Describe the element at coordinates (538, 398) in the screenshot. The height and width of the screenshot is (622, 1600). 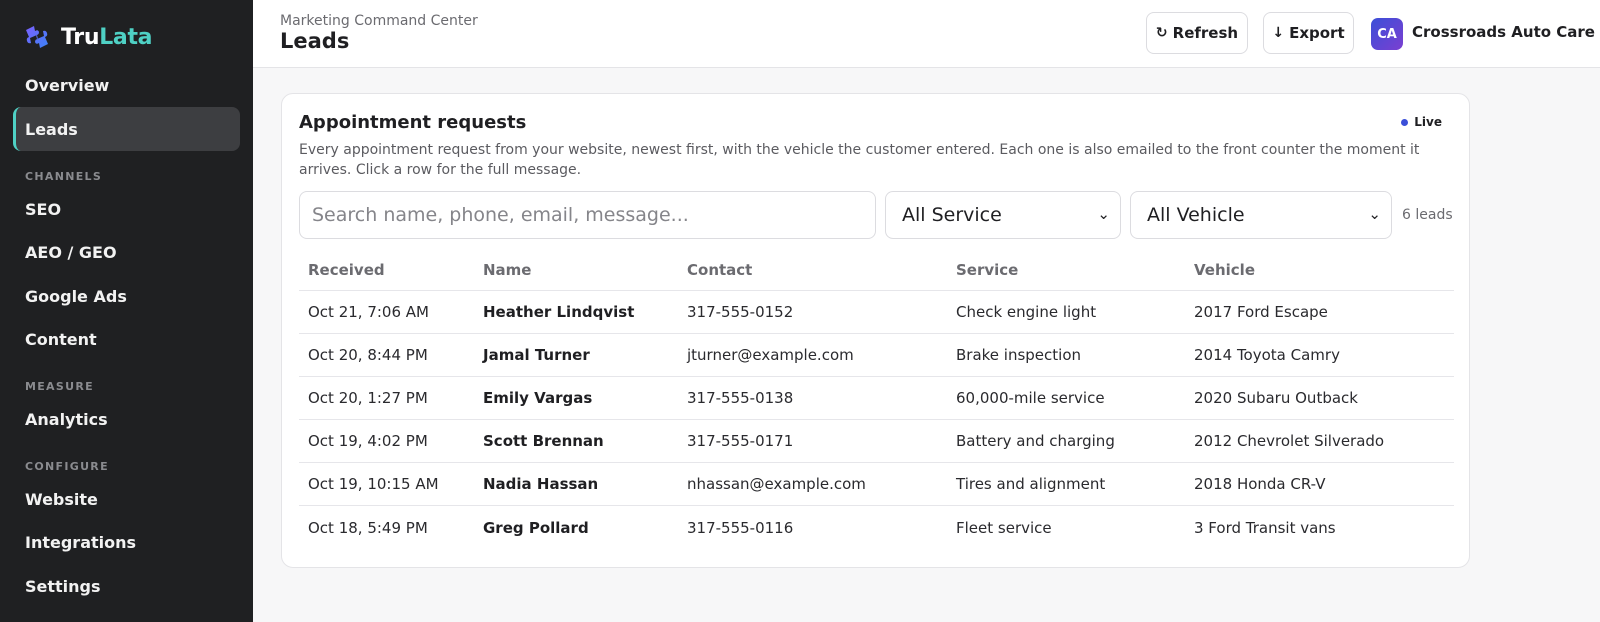
I see `cell-name: Emily Vargas` at that location.